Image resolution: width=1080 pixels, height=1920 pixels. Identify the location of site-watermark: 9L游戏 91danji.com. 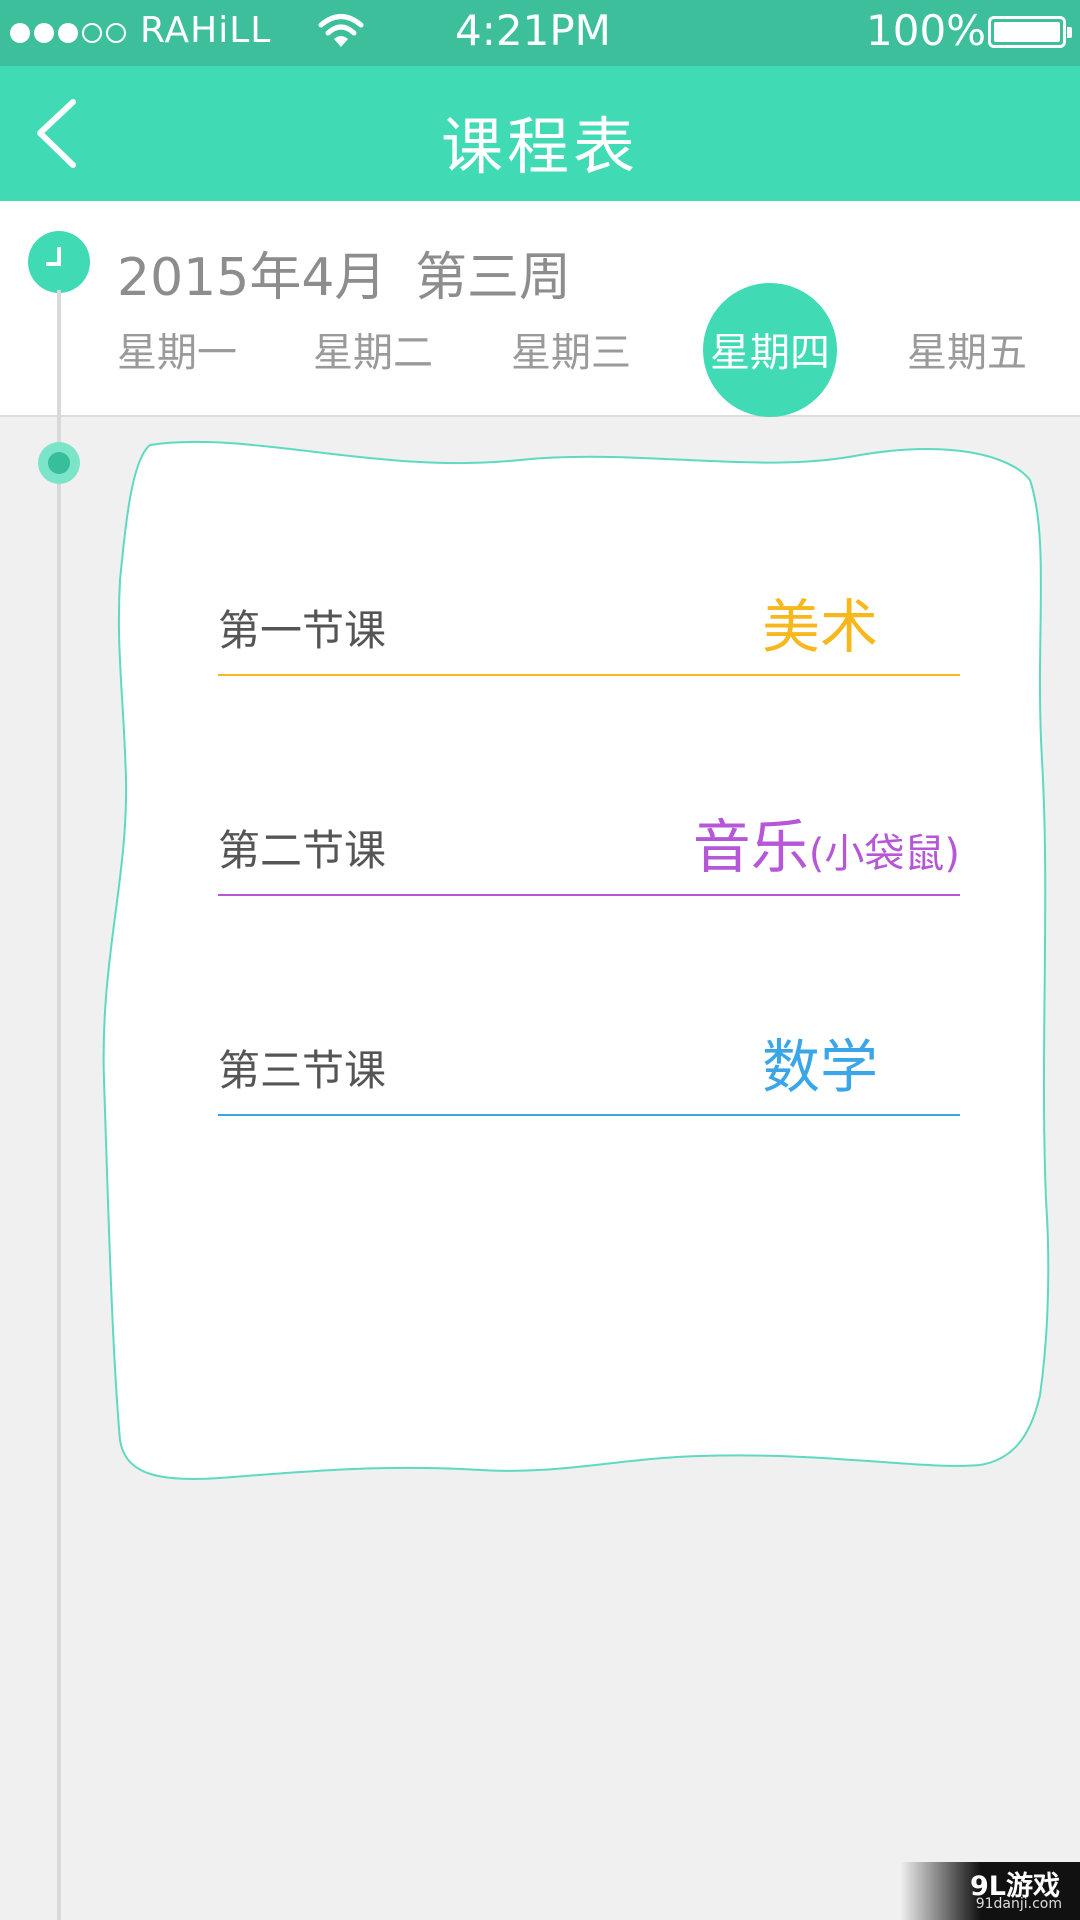
(990, 1891).